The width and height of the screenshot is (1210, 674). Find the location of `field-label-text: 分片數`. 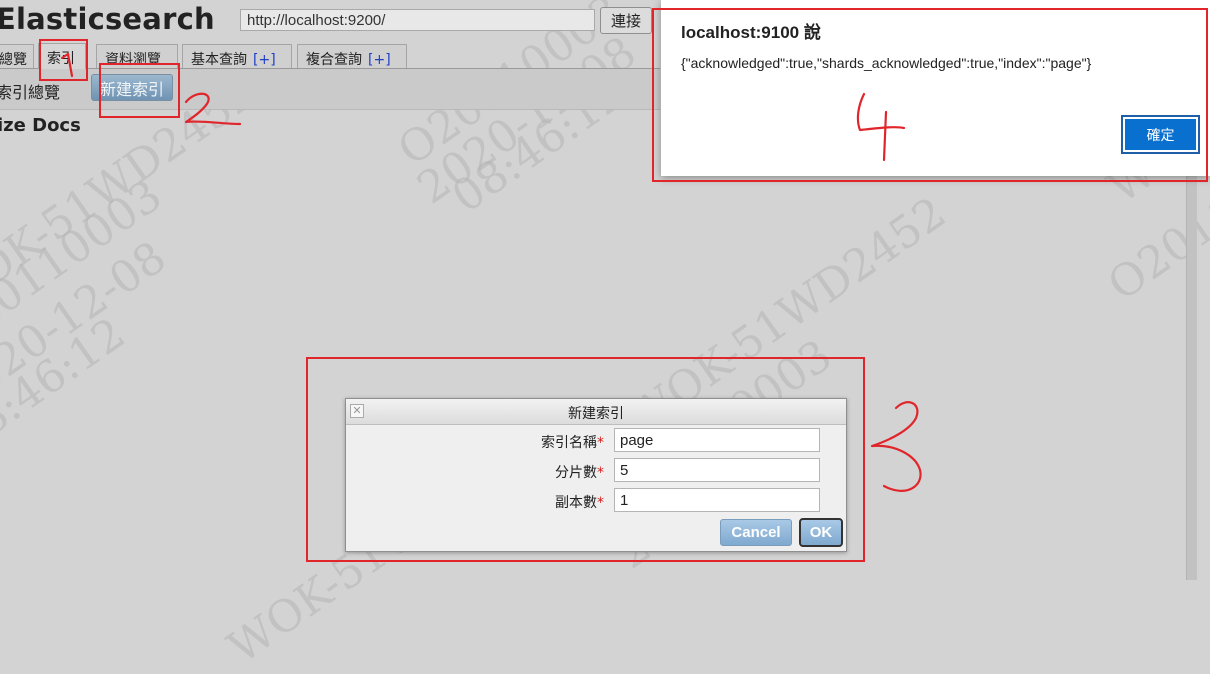

field-label-text: 分片數 is located at coordinates (576, 473).